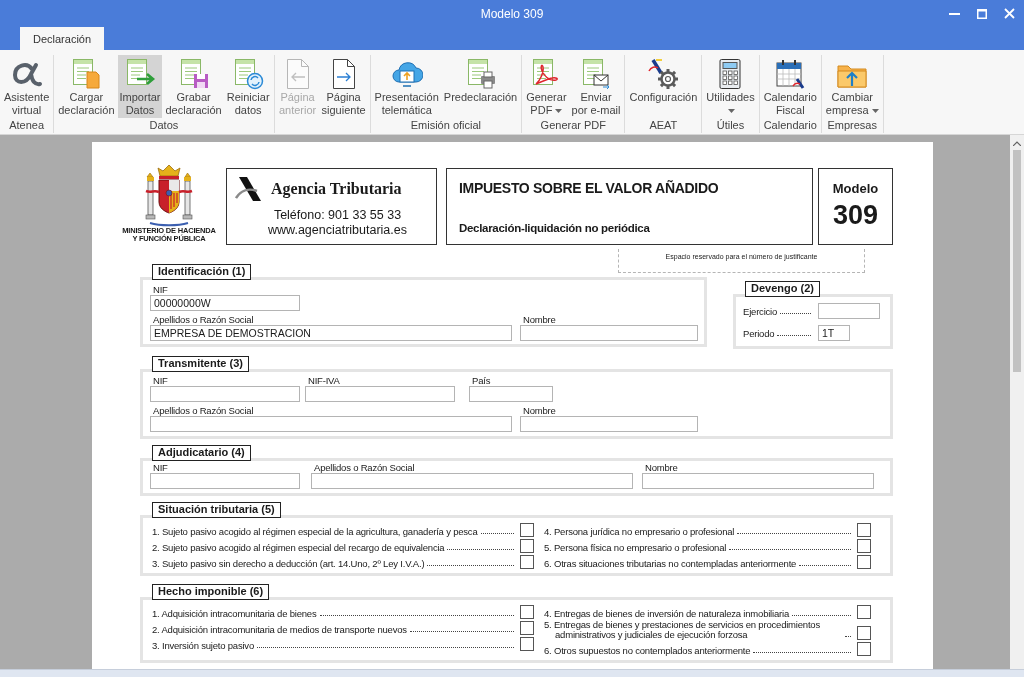 This screenshot has width=1024, height=677. Describe the element at coordinates (315, 532) in the screenshot. I see `option-text: 1. Sujeto pasivo acogido al régimen especial de la agricultura, ganadería y pesca` at that location.